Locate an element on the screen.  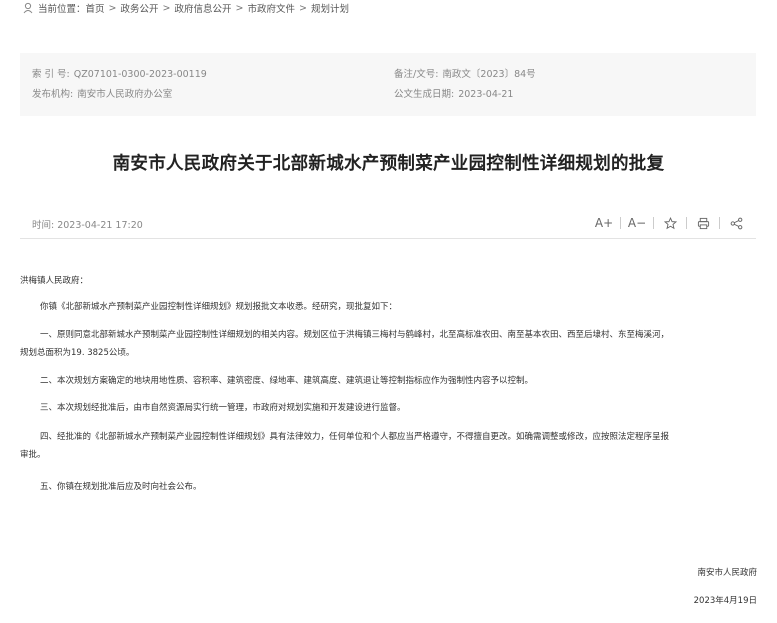
publish-time-value: 2023-04-21 17:20 is located at coordinates (100, 225).